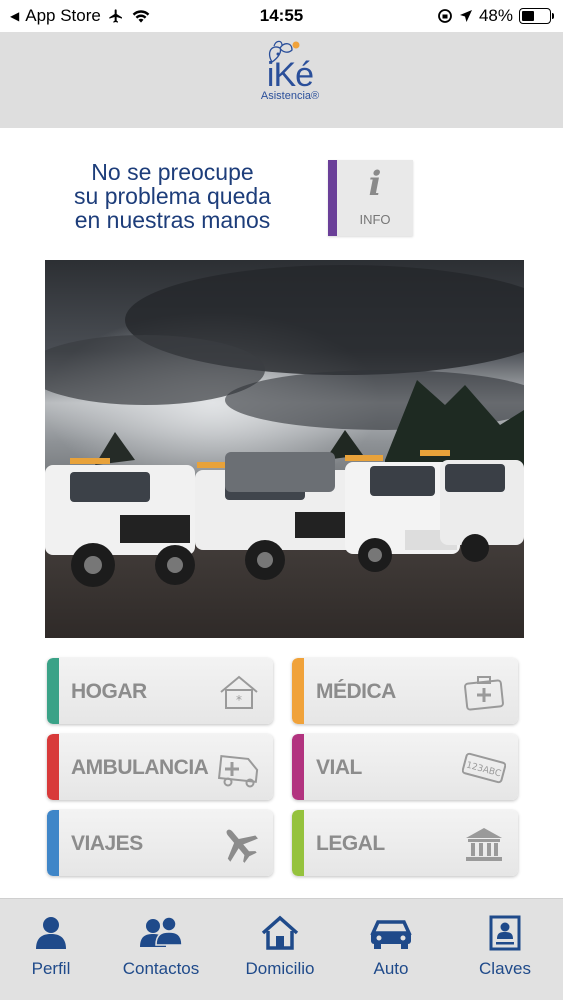  What do you see at coordinates (238, 771) in the screenshot?
I see `ambulance-icon` at bounding box center [238, 771].